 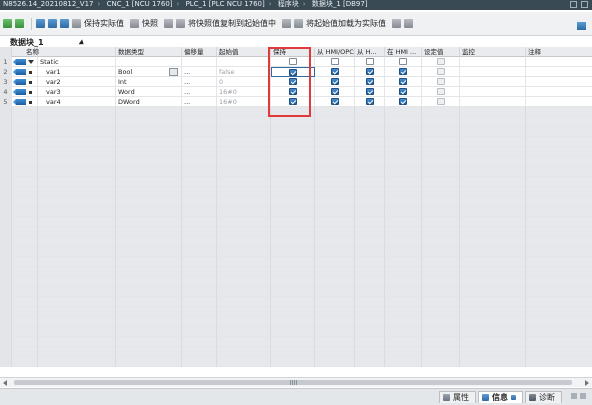 What do you see at coordinates (173, 72) in the screenshot?
I see `datatype-dropdown-icon` at bounding box center [173, 72].